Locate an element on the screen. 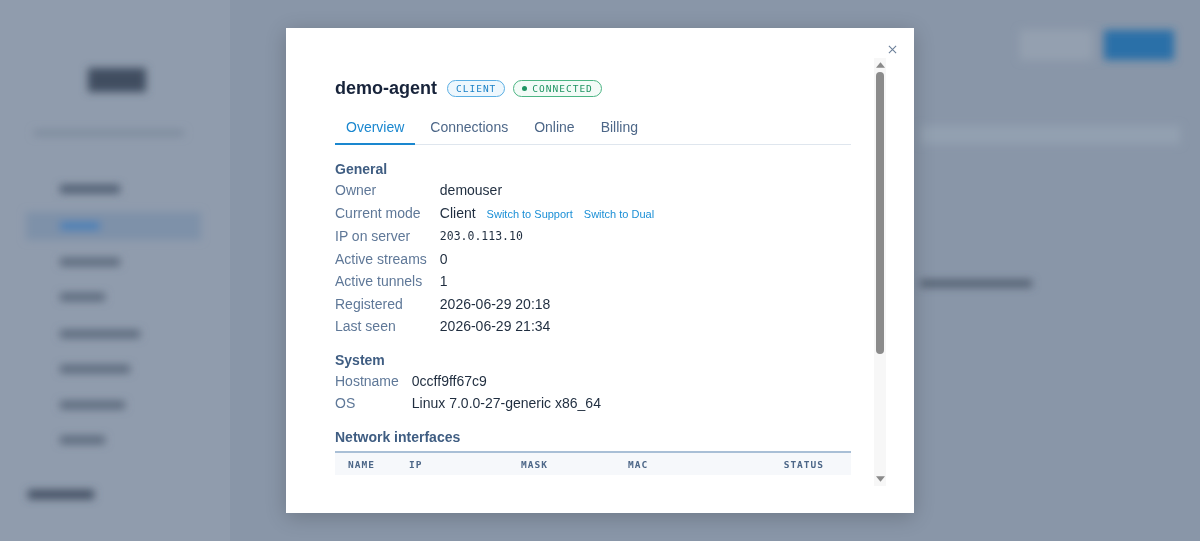 This screenshot has width=1200, height=541. field-label: Registered is located at coordinates (369, 303).